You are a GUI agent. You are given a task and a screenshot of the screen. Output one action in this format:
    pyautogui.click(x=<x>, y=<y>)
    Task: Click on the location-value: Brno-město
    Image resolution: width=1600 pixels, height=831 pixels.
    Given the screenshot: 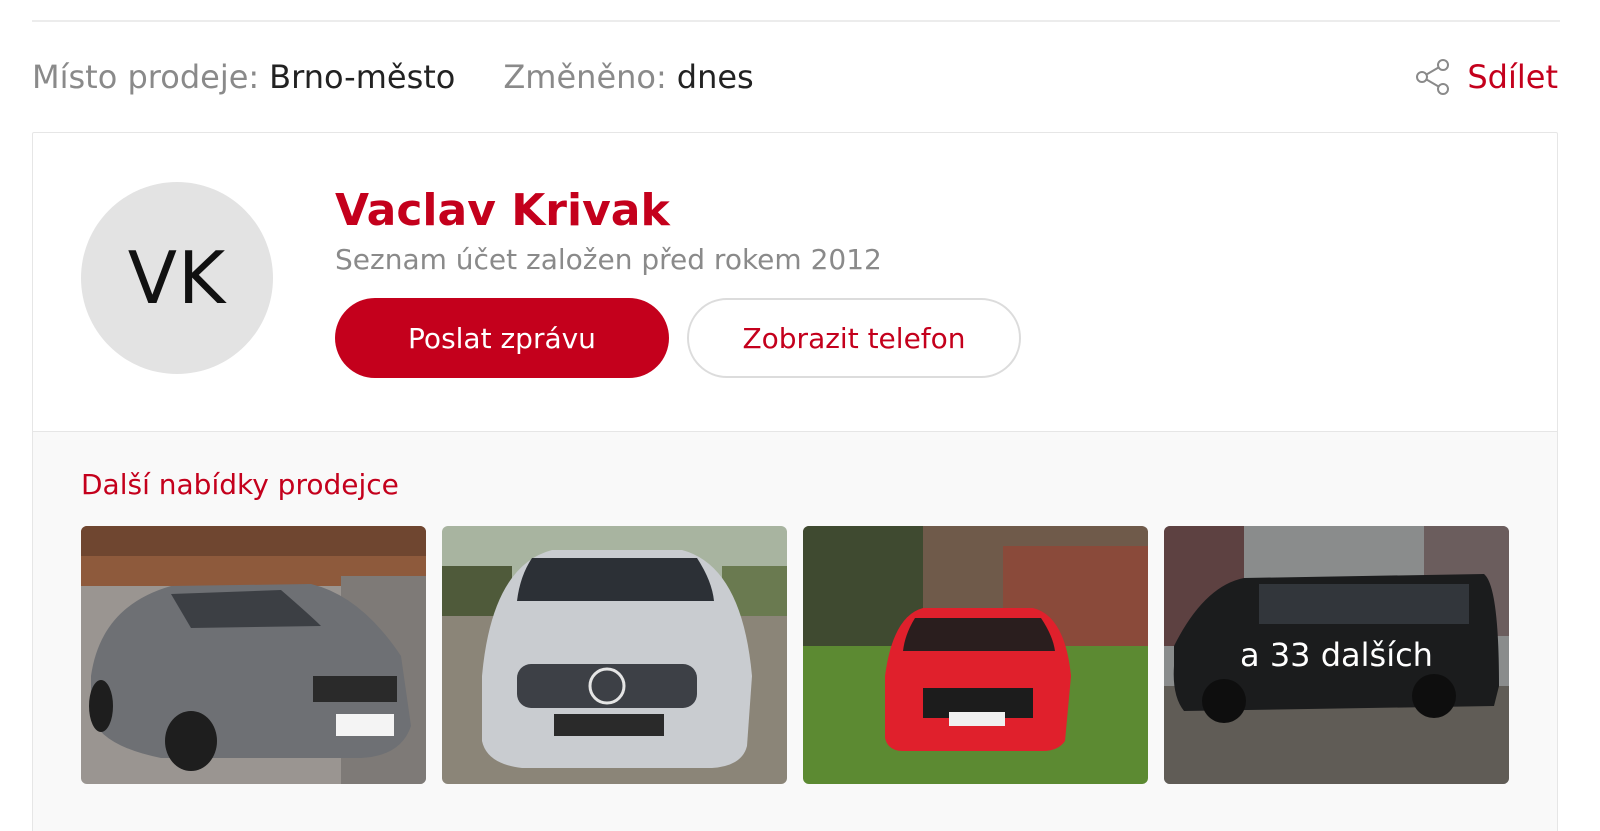 What is the action you would take?
    pyautogui.click(x=362, y=77)
    